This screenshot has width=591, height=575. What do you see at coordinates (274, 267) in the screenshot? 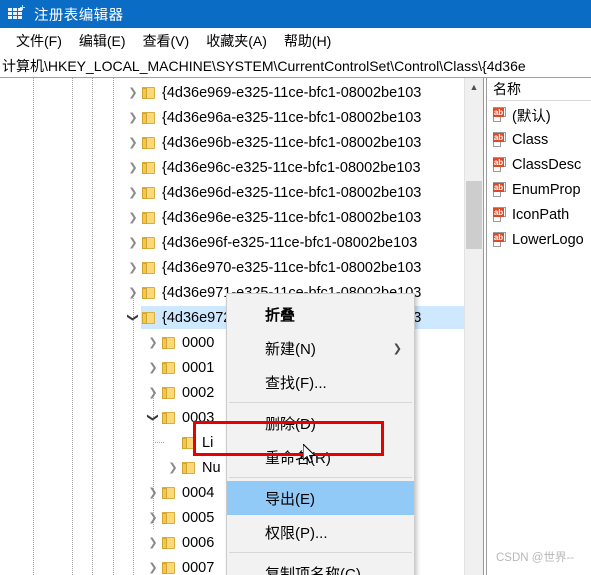
I see `tree-item: ❯ {4d36e970-e325-11ce-bfc1-08002be103` at bounding box center [274, 267].